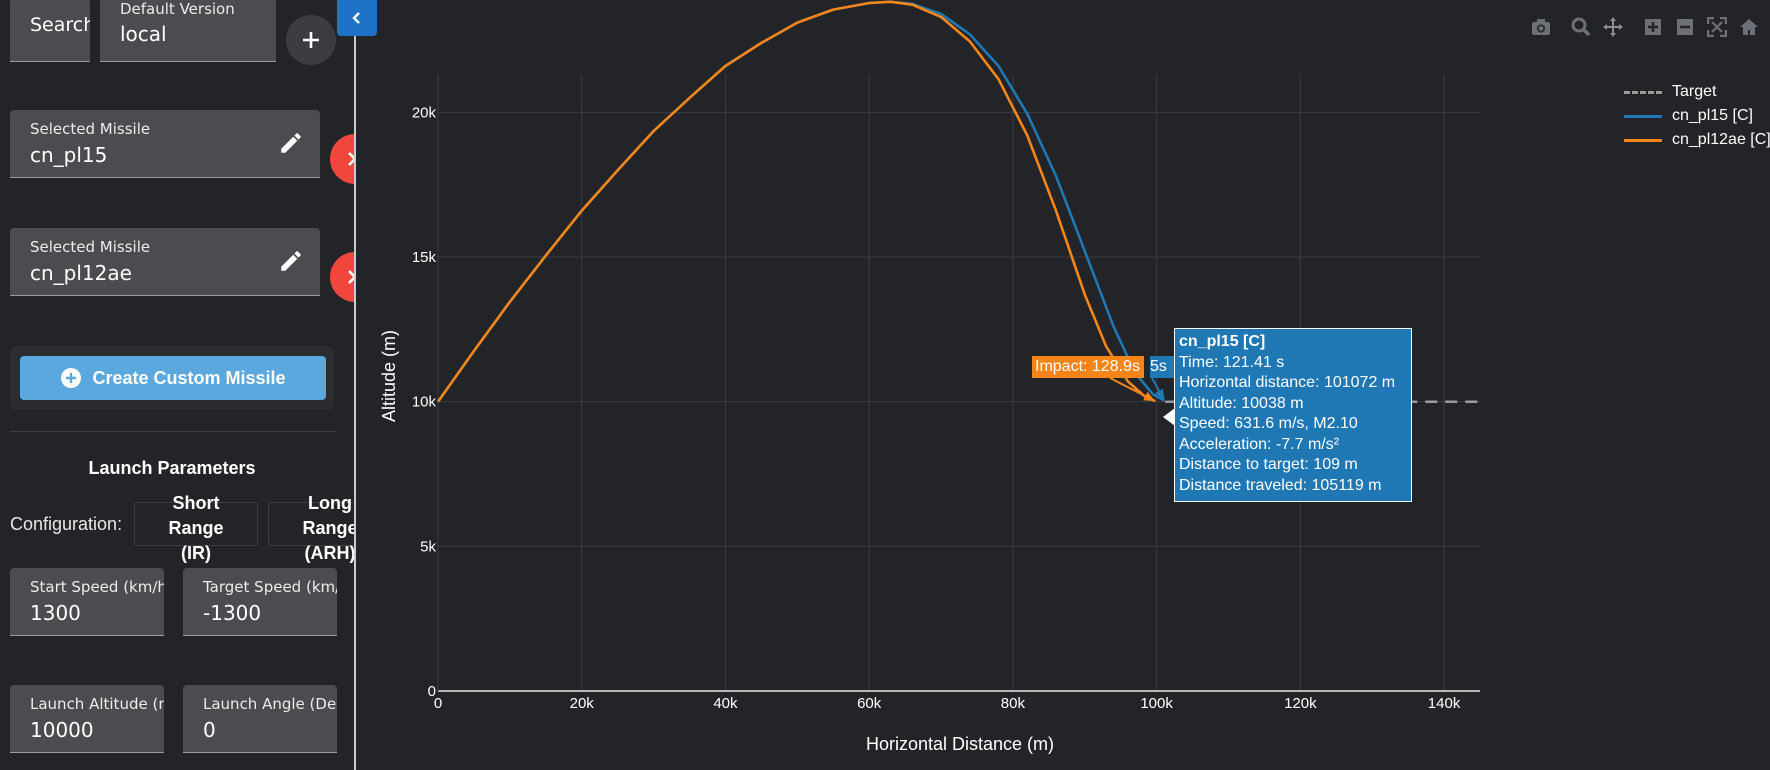 The image size is (1770, 770). What do you see at coordinates (1300, 703) in the screenshot?
I see `x-tick-label: 120k` at bounding box center [1300, 703].